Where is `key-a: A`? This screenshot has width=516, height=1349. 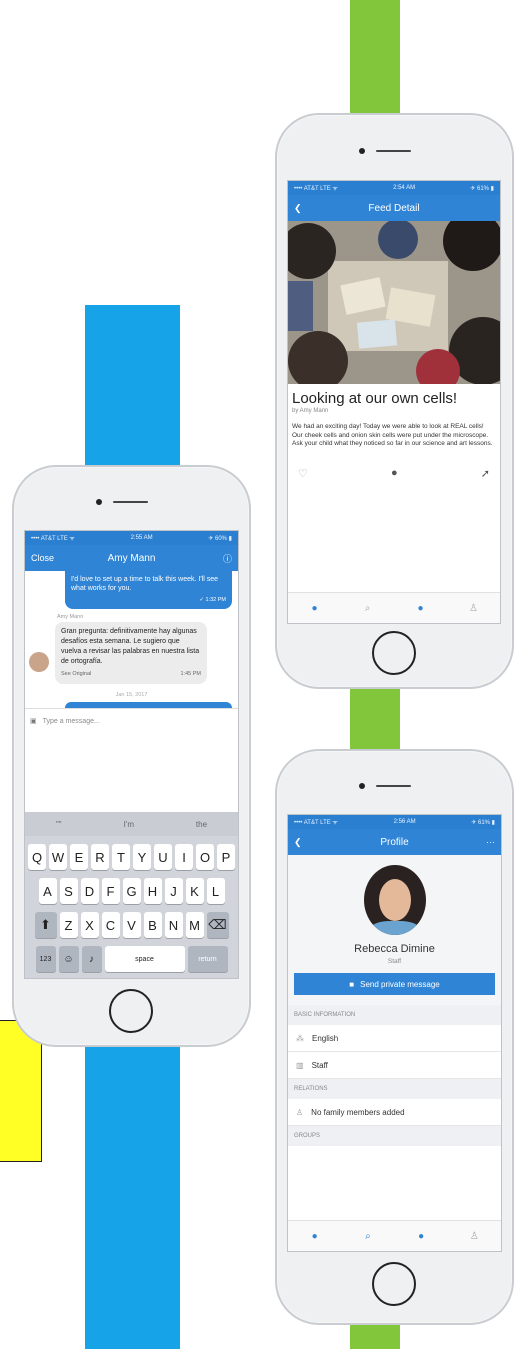 key-a: A is located at coordinates (47, 891).